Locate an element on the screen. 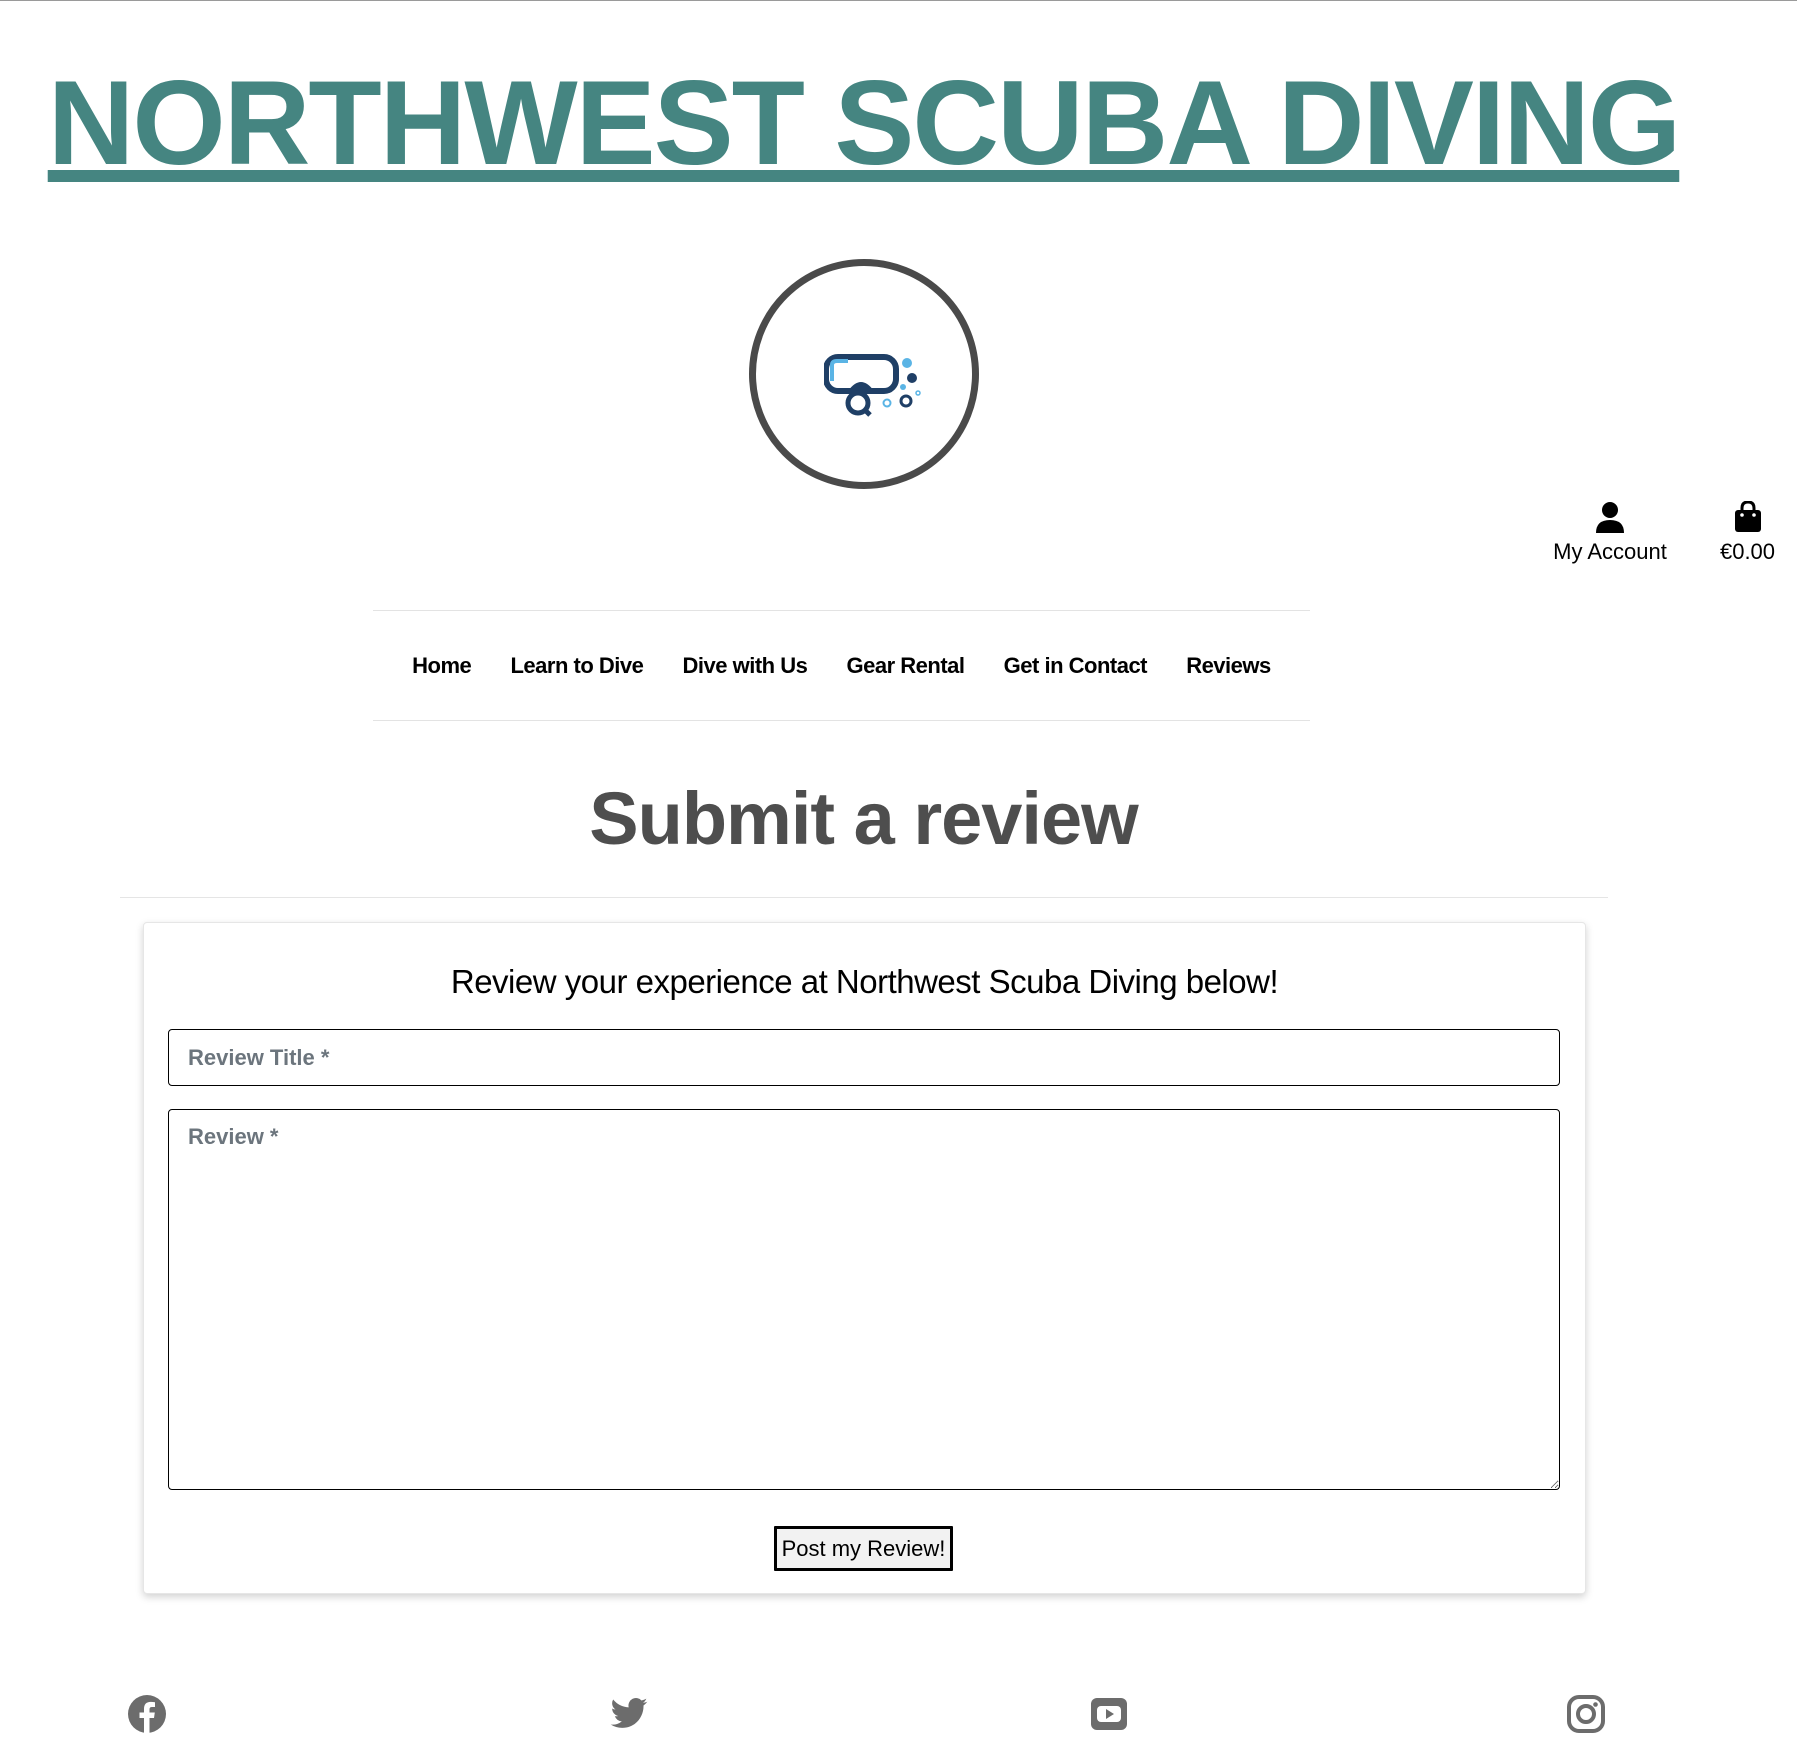 Image resolution: width=1797 pixels, height=1740 pixels. page-title: Submit a review is located at coordinates (863, 818).